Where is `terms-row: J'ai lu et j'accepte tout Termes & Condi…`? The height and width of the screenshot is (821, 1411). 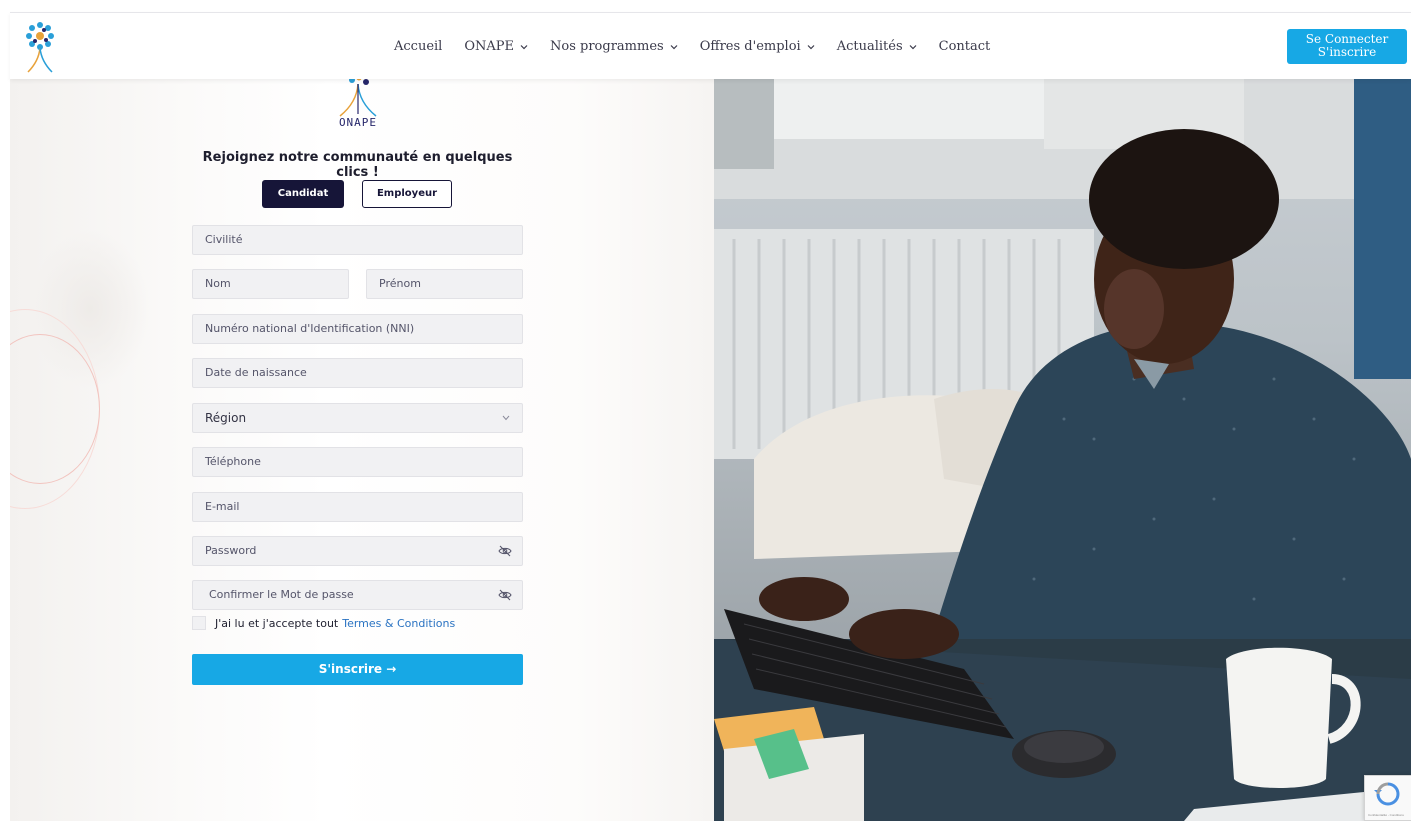 terms-row: J'ai lu et j'accepte tout Termes & Condi… is located at coordinates (323, 623).